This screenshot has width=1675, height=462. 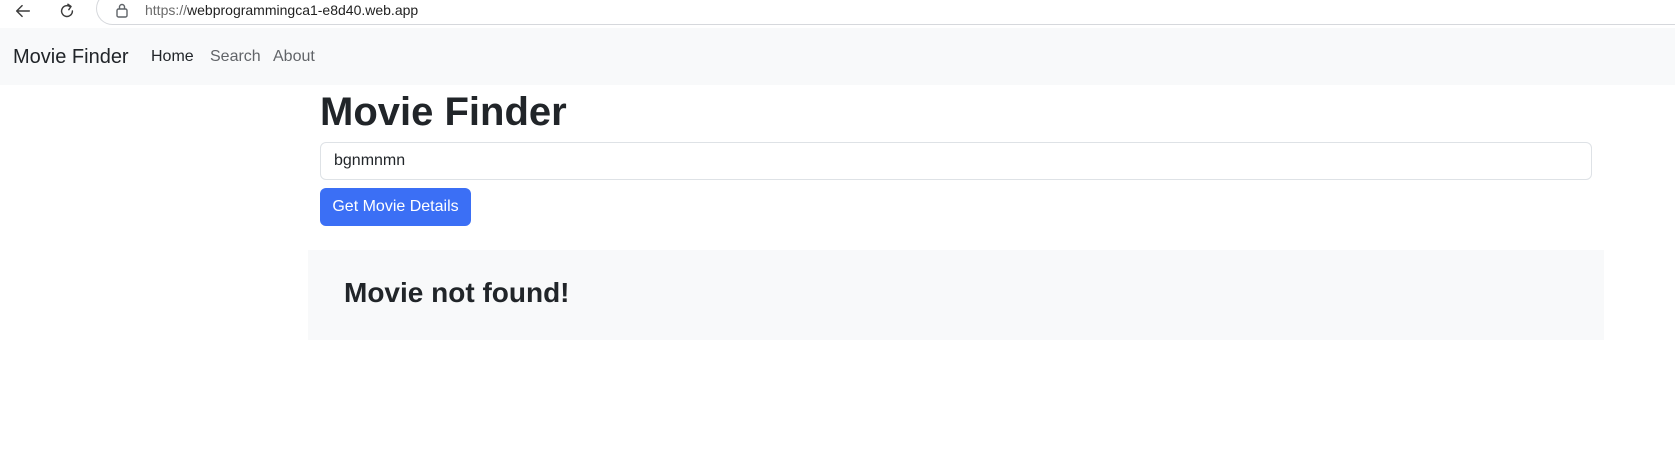 I want to click on get-movie-details-button: Get Movie Details, so click(x=395, y=207).